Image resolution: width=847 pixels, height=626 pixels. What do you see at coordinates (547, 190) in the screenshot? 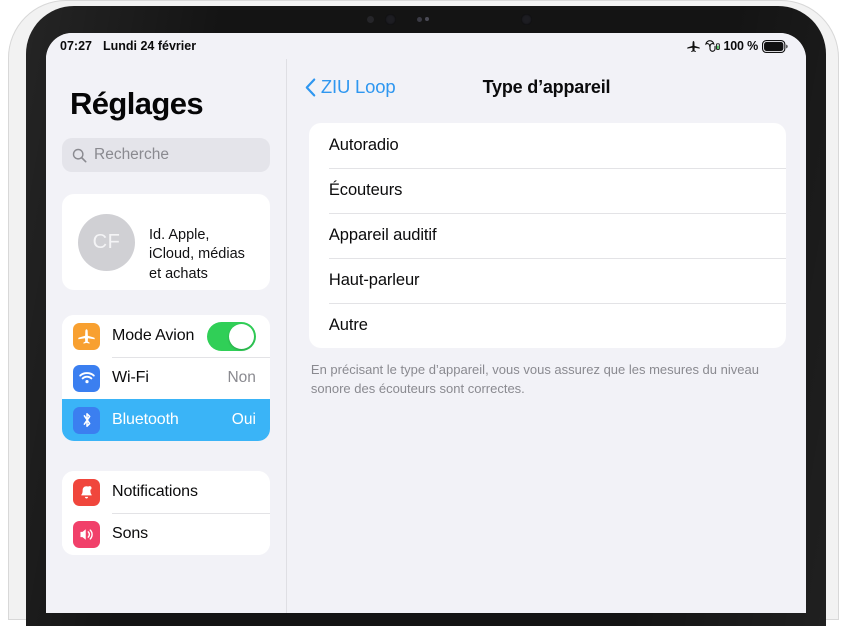
I see `list-item: Écouteurs` at bounding box center [547, 190].